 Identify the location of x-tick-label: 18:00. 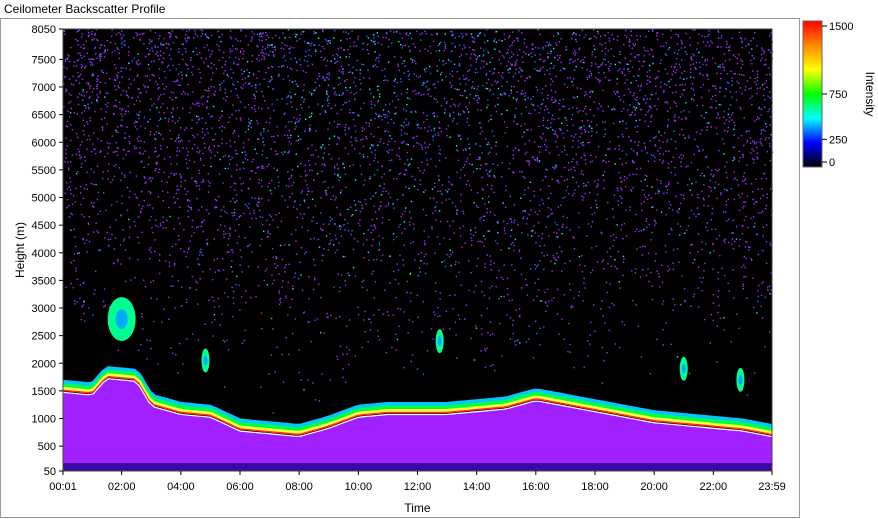
(595, 487).